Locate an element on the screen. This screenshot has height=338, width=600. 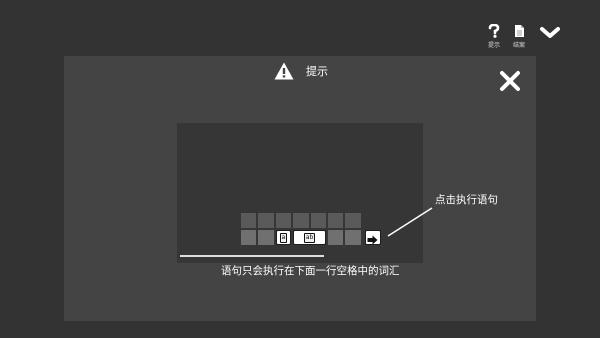
help-button: 提示 is located at coordinates (494, 36).